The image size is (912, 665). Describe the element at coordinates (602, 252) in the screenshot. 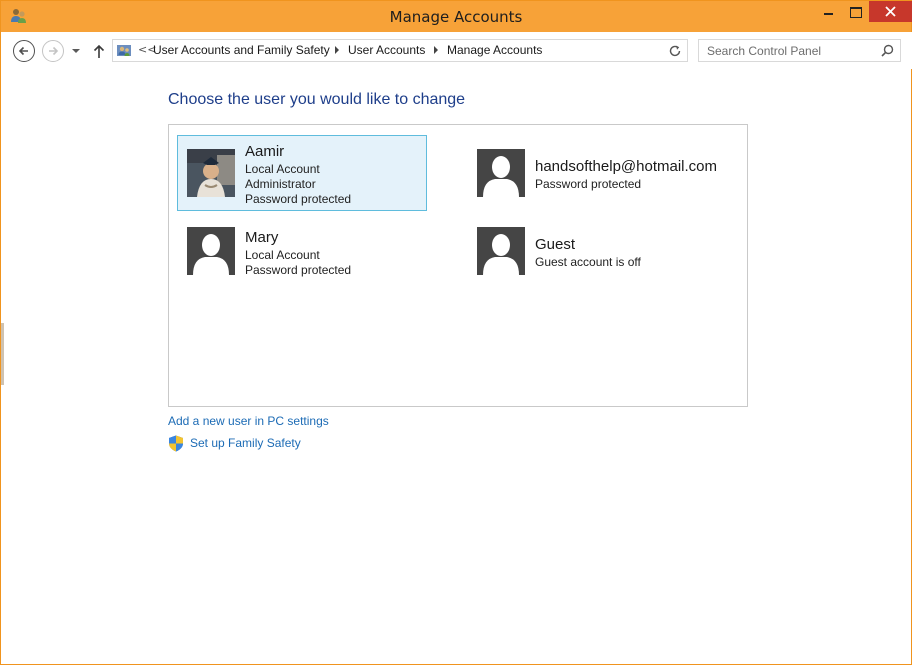

I see `account-tile-guest: Guest Guest account is off` at that location.